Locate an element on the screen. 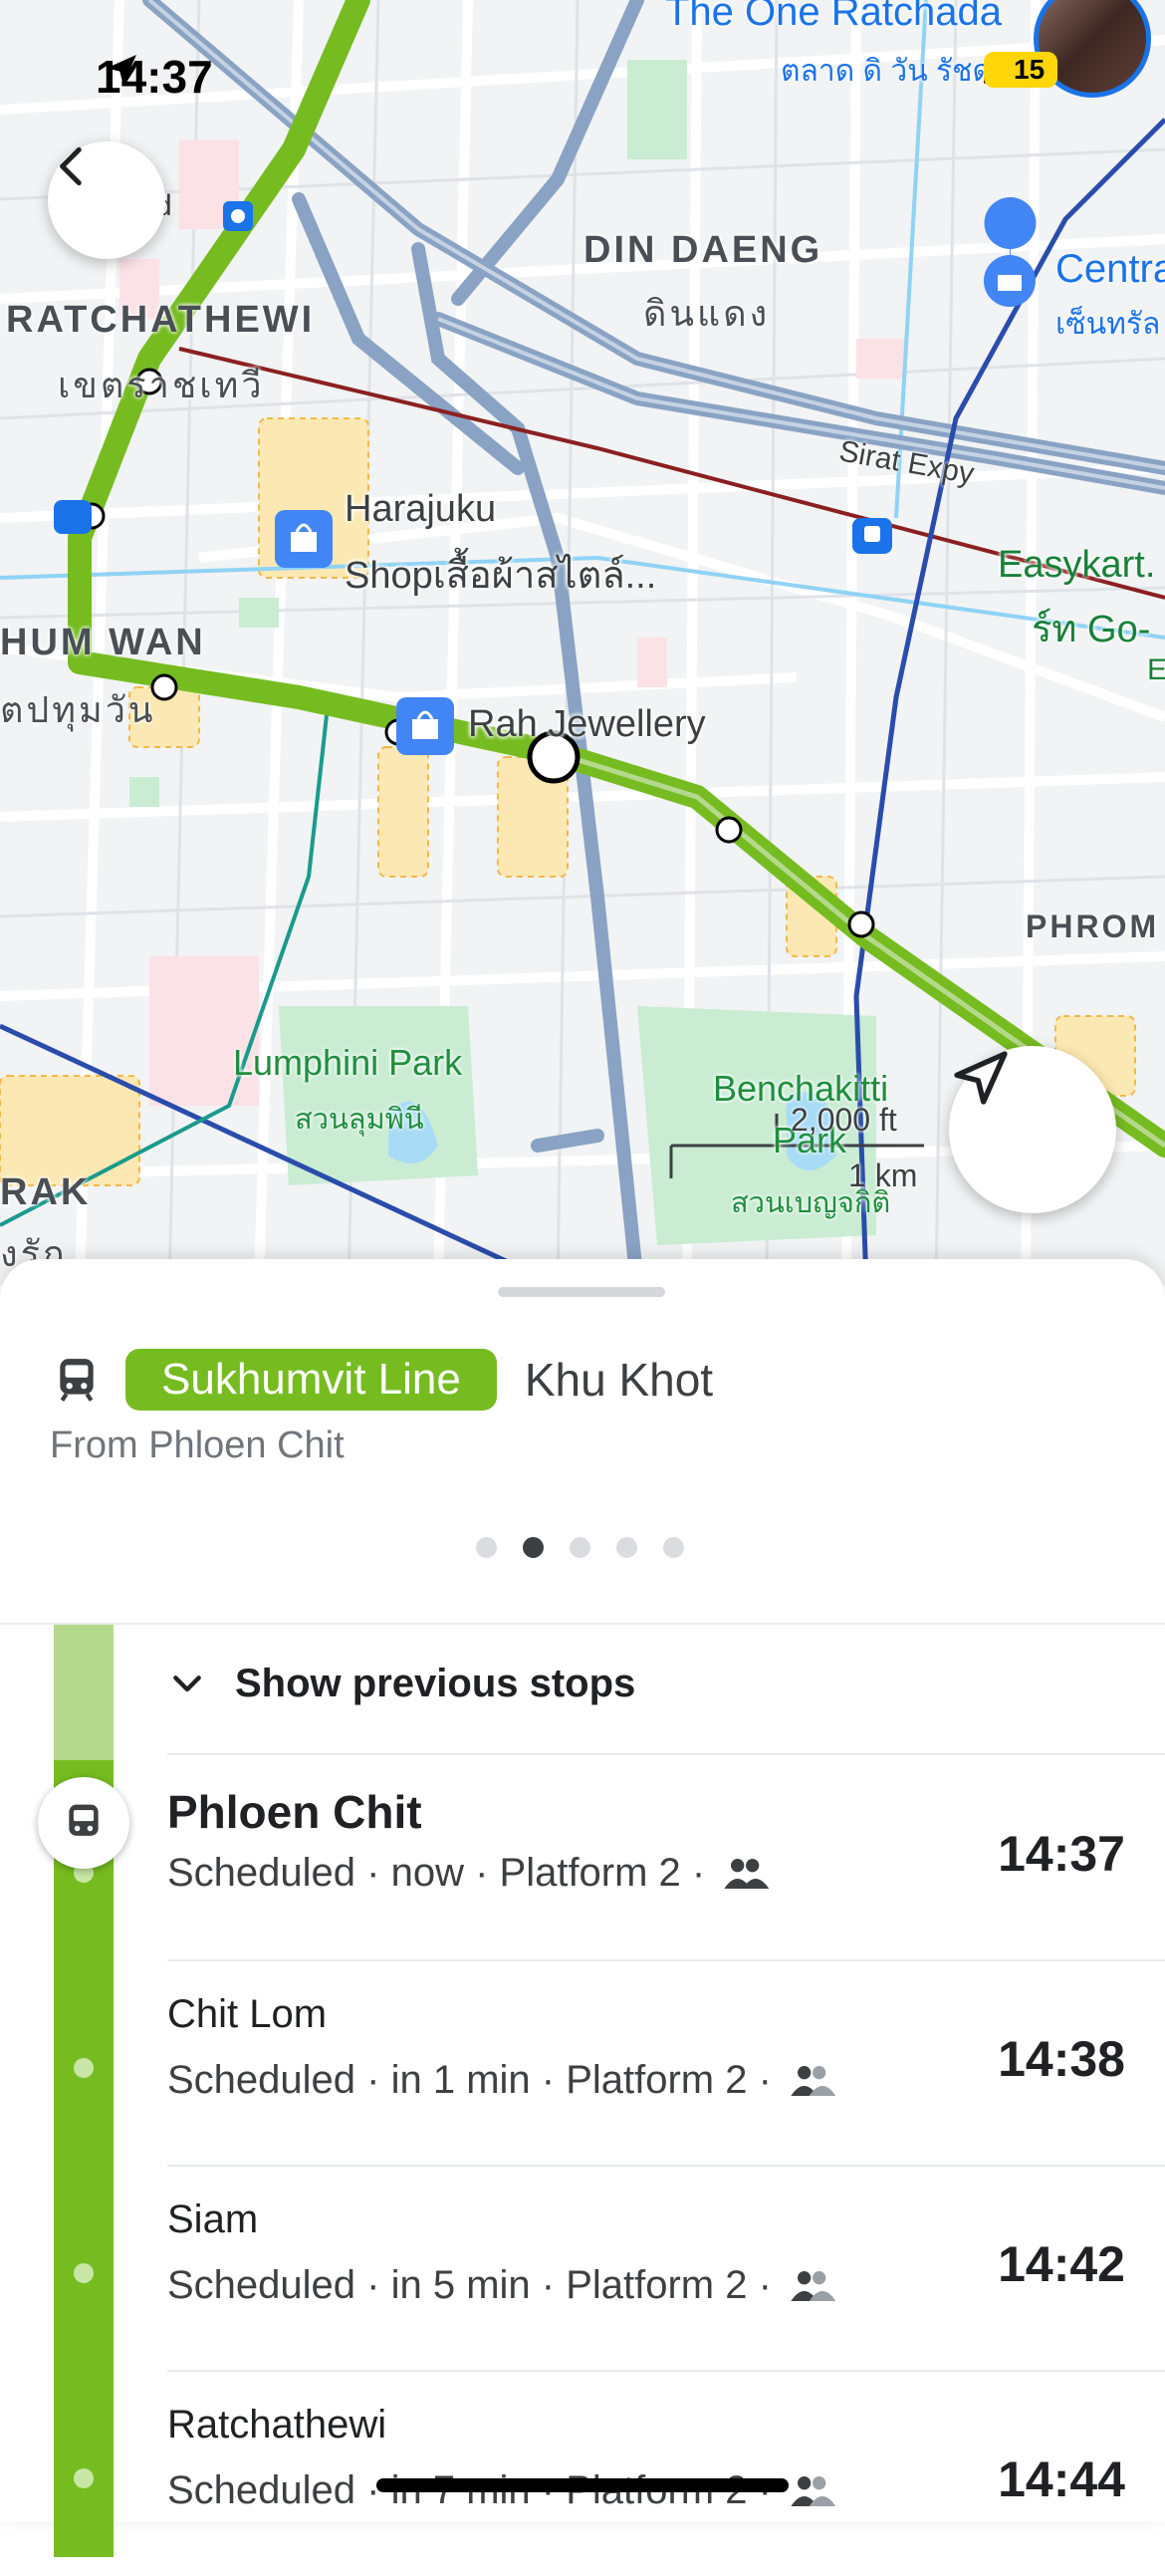  show-previous-stops-button: Show previous stops is located at coordinates (401, 1684).